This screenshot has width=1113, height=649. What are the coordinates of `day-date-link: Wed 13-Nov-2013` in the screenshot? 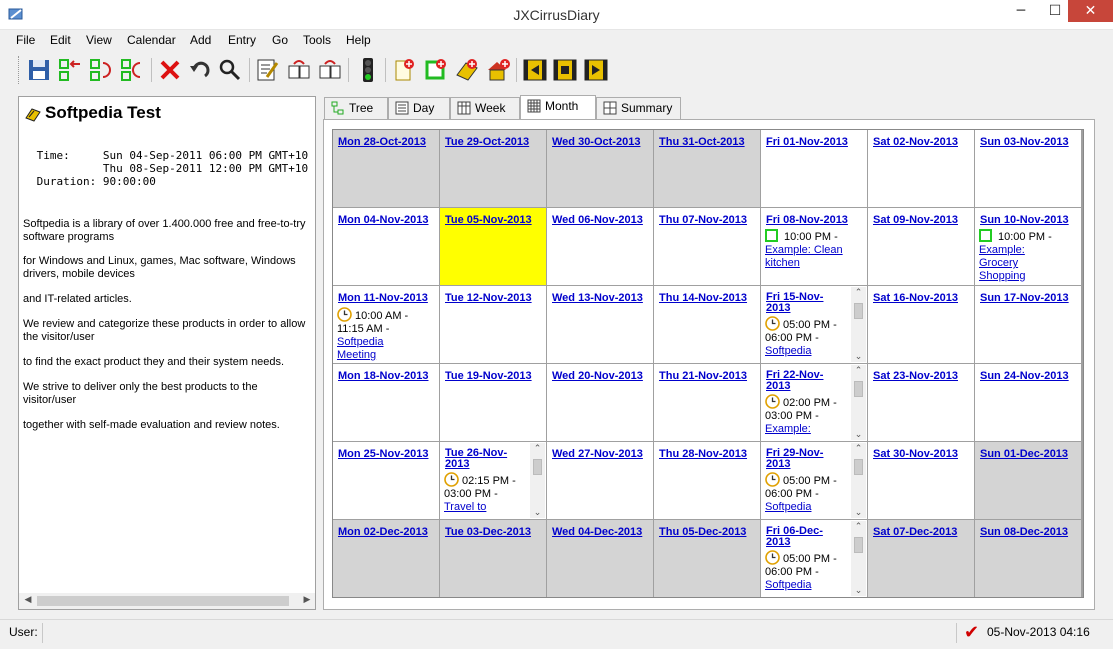 It's located at (597, 298).